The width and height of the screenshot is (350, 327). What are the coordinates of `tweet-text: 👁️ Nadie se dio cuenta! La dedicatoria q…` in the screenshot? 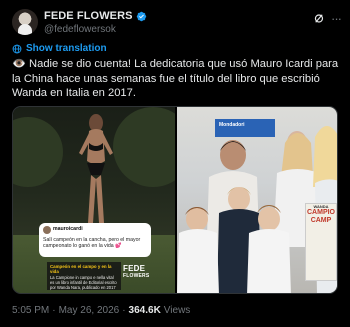 It's located at (175, 79).